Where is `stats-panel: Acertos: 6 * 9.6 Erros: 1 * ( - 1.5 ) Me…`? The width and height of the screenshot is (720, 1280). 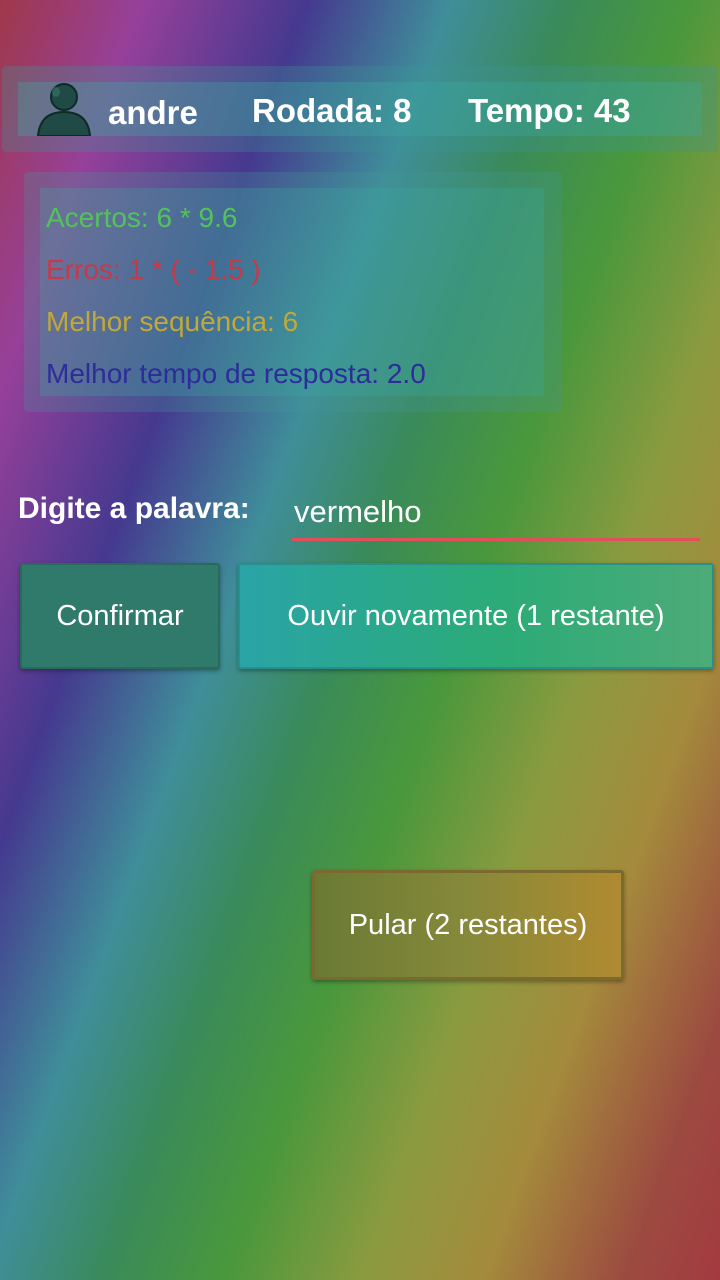
stats-panel: Acertos: 6 * 9.6 Erros: 1 * ( - 1.5 ) Me… is located at coordinates (293, 292).